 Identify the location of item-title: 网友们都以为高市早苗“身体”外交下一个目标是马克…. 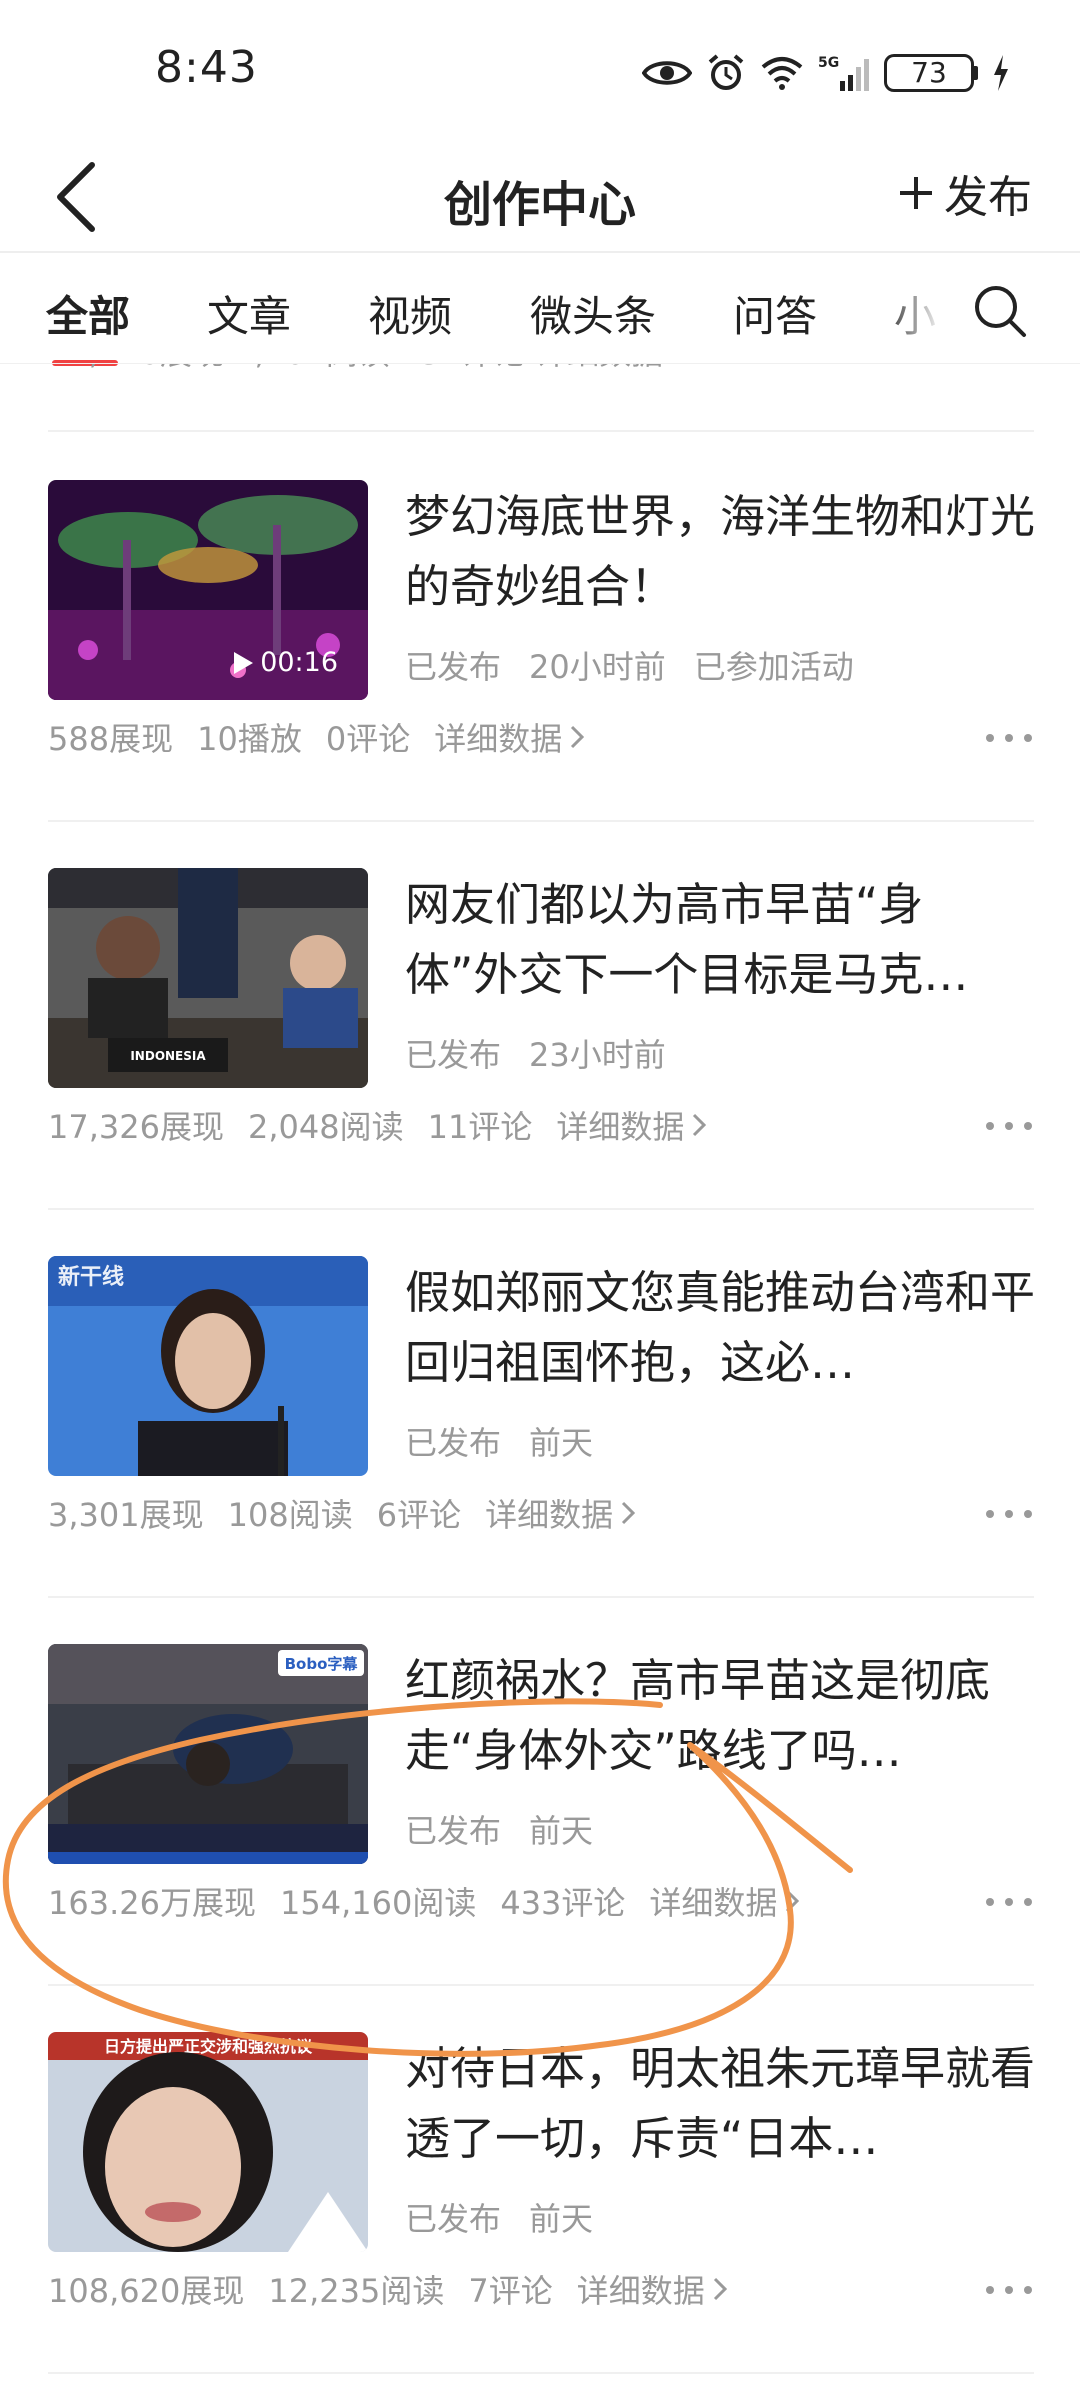
(720, 940).